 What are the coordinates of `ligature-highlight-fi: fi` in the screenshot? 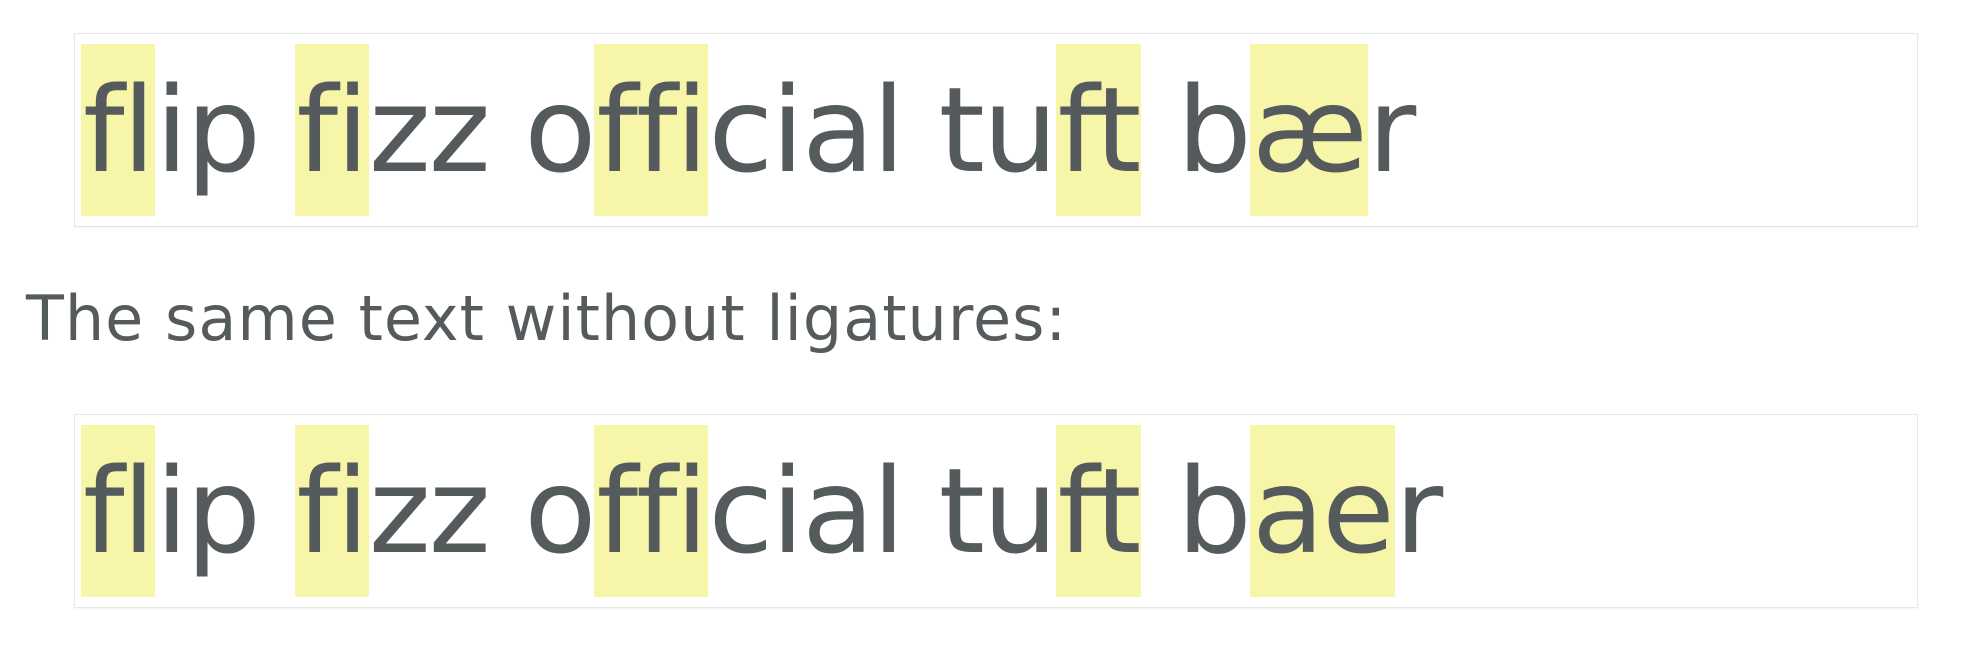 It's located at (331, 130).